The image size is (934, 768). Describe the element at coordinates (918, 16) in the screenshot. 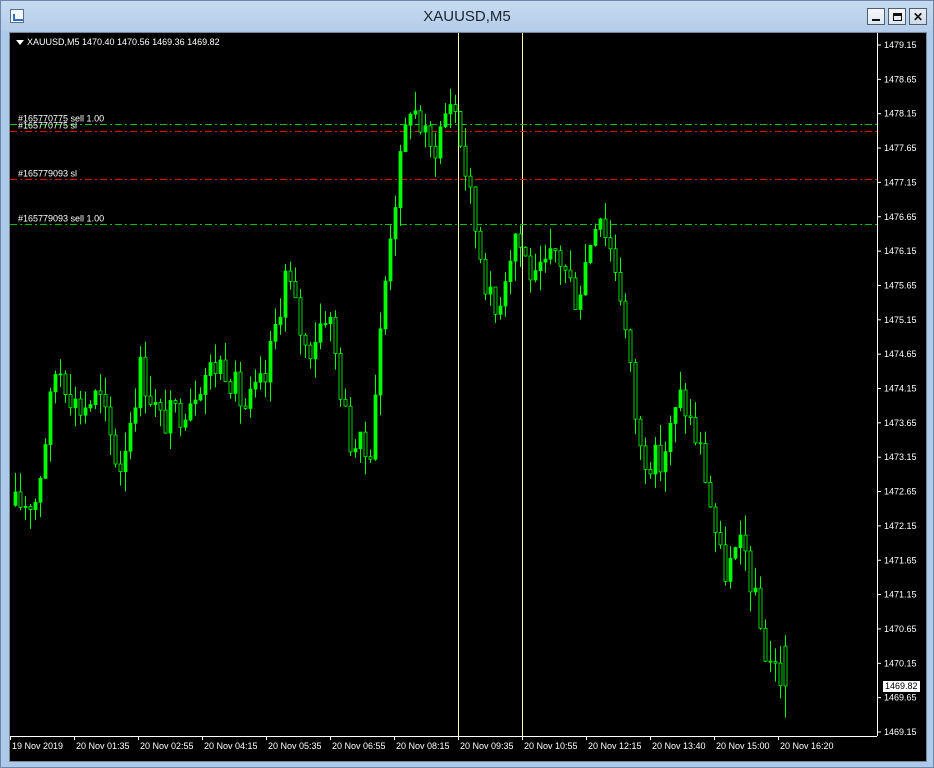

I see `close-button: ✕` at that location.